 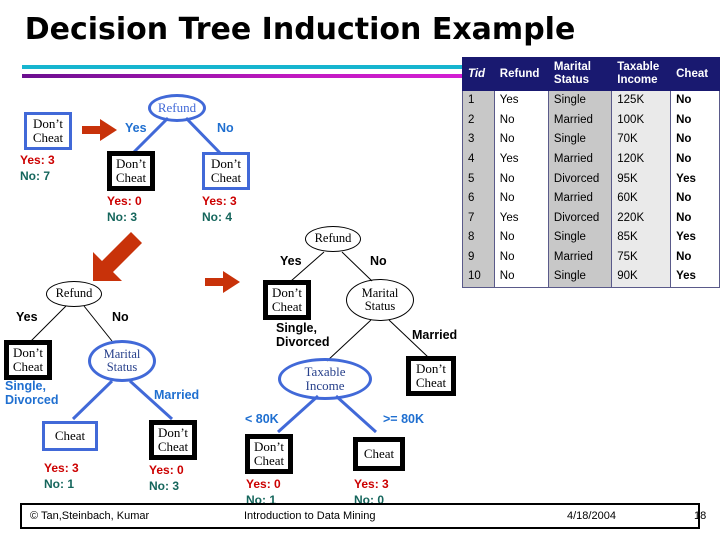 I want to click on th-income: Taxable Income, so click(x=641, y=74).